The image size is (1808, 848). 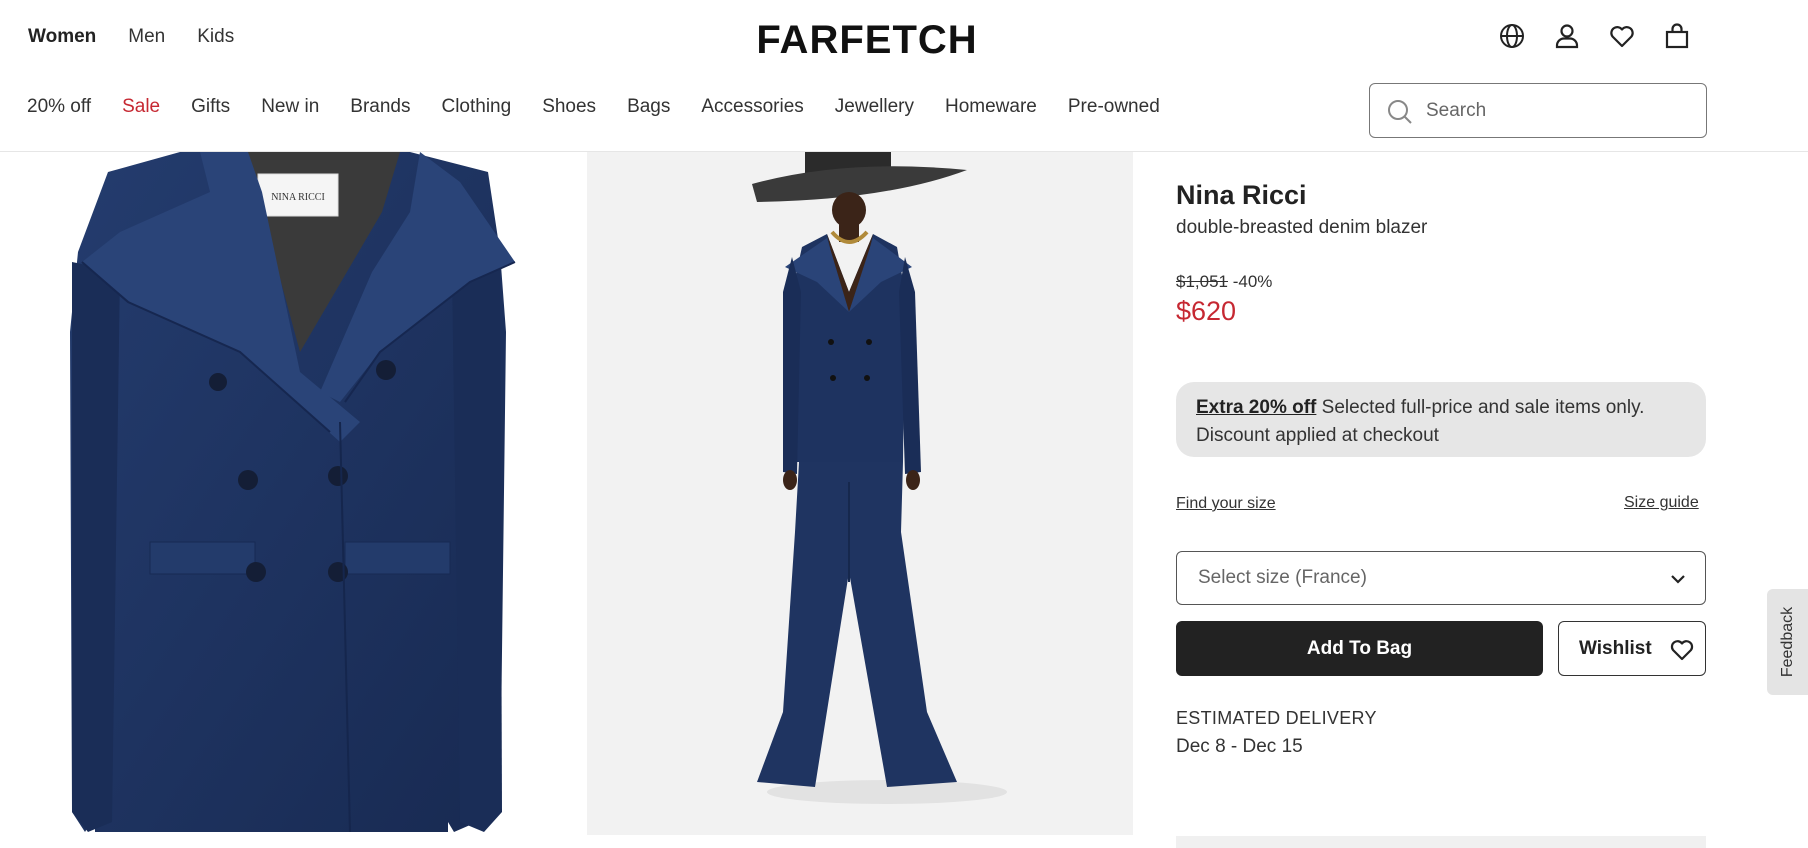 I want to click on original-price-row: $1,051 -40%, so click(x=1224, y=282).